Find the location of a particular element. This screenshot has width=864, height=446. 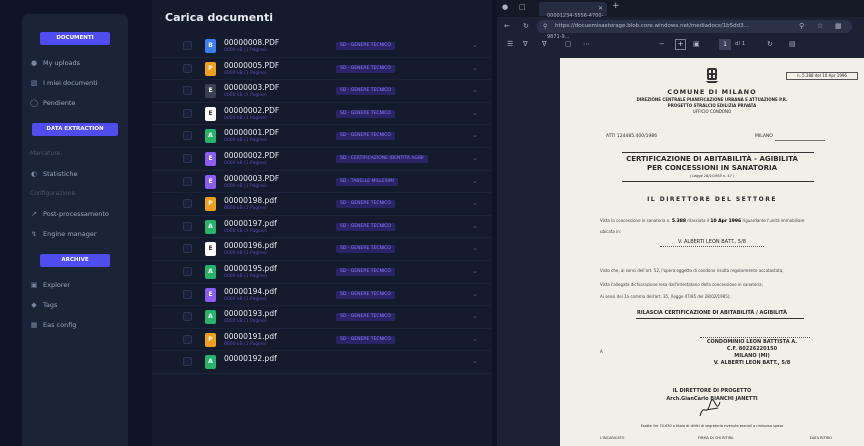

favorite-icon: ☆ is located at coordinates (820, 26).